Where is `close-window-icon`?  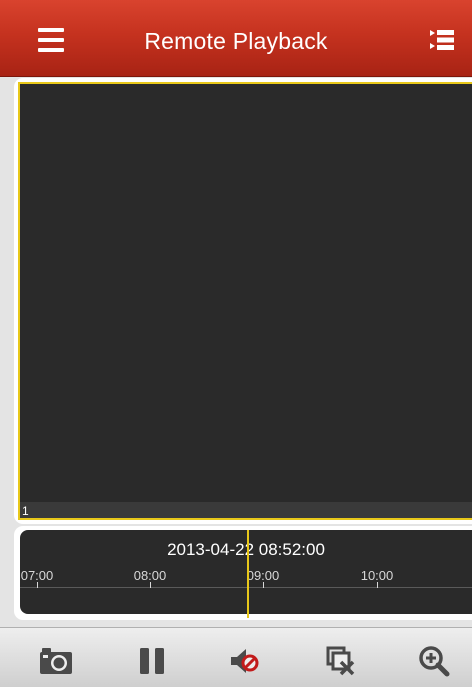
close-window-icon is located at coordinates (340, 661).